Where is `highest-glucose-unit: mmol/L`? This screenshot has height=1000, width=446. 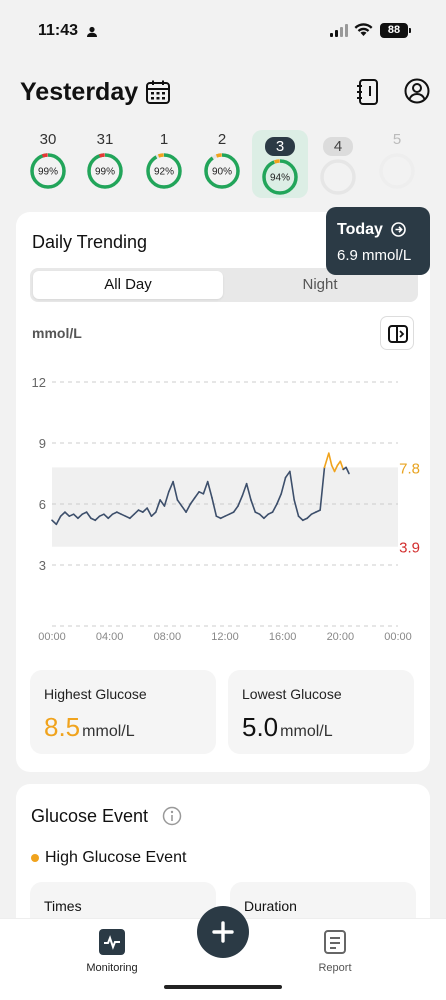 highest-glucose-unit: mmol/L is located at coordinates (108, 731).